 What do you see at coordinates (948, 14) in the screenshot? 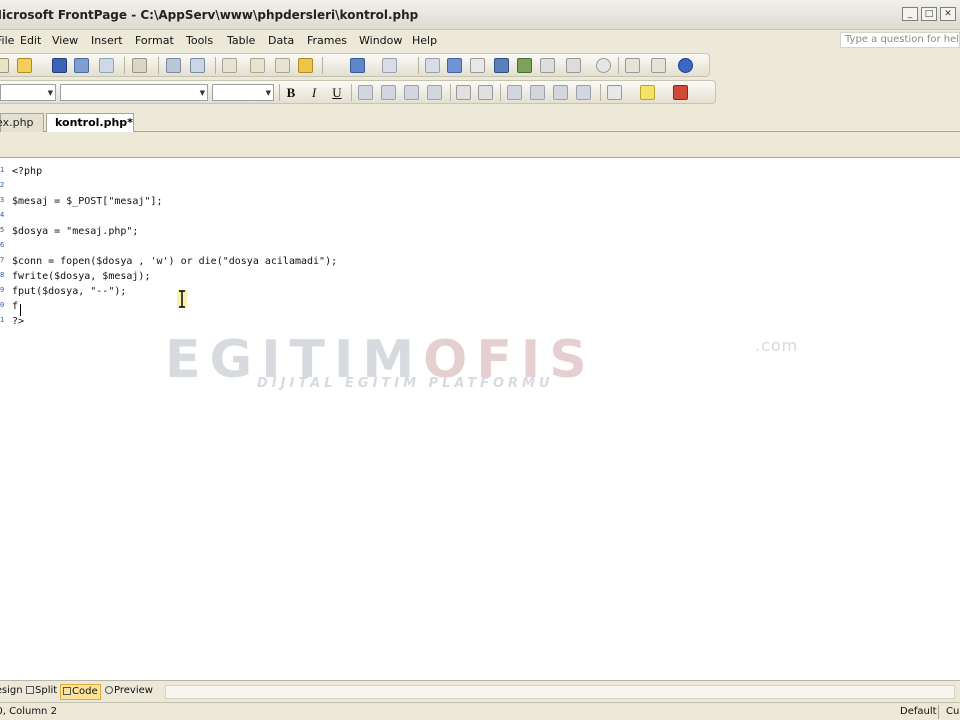
I see `close-button: ✕` at bounding box center [948, 14].